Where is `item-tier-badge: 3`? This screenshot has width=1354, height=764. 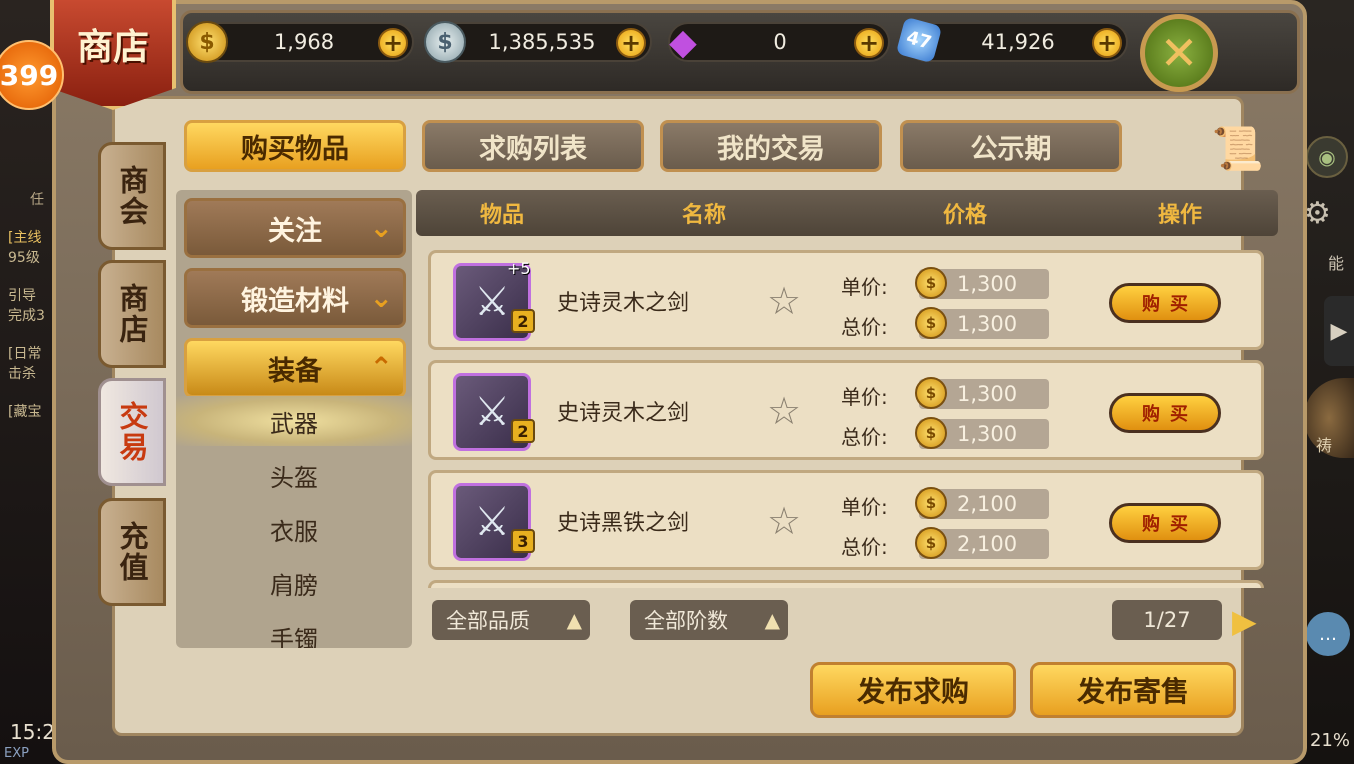
item-tier-badge: 3 is located at coordinates (523, 541).